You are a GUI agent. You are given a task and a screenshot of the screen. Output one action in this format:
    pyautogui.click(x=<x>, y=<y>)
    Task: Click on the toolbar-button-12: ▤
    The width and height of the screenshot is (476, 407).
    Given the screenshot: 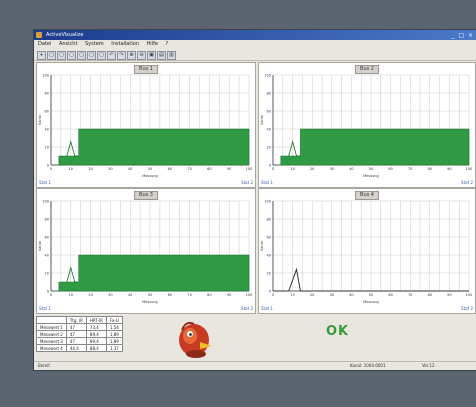 What is the action you would take?
    pyautogui.click(x=161, y=55)
    